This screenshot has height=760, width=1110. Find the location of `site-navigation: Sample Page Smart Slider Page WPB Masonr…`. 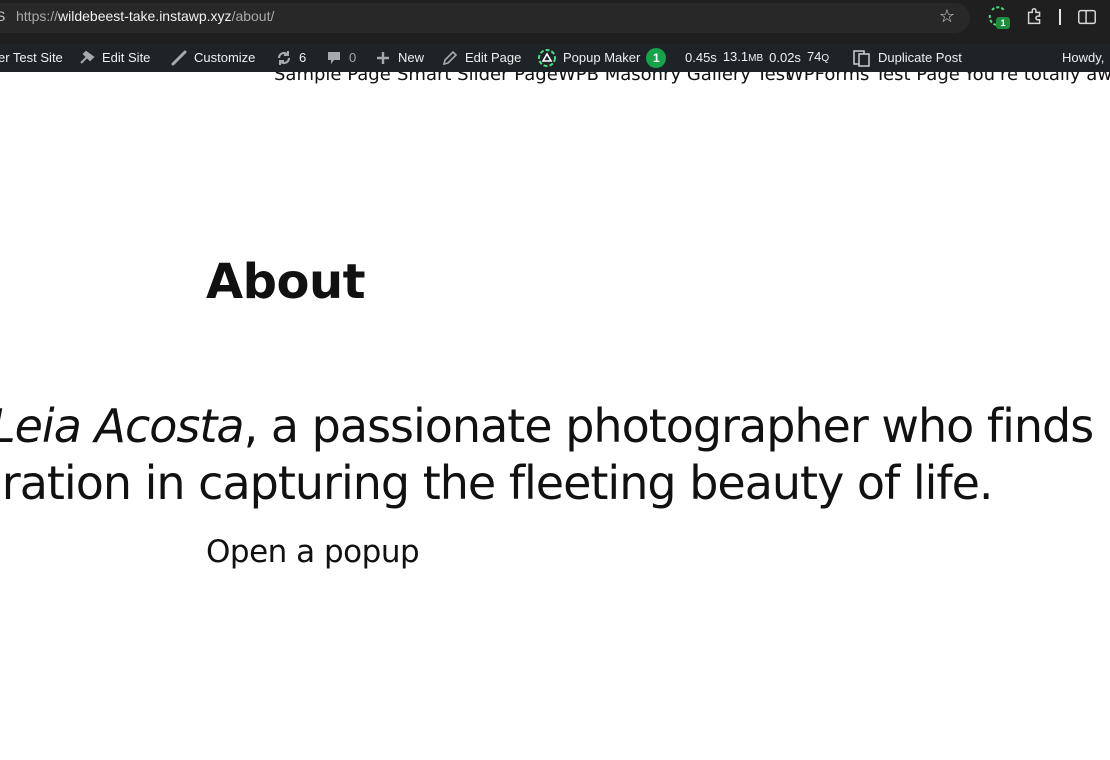

site-navigation: Sample Page Smart Slider Page WPB Masonr… is located at coordinates (555, 83).